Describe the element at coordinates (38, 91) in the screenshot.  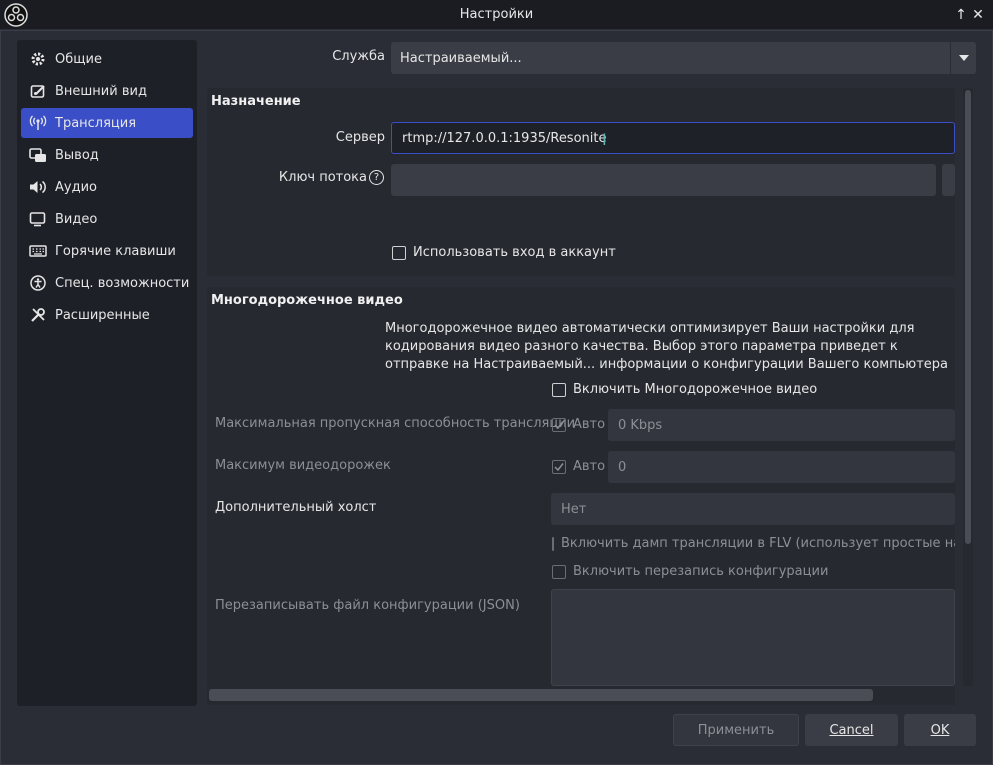
I see `appearance-icon` at that location.